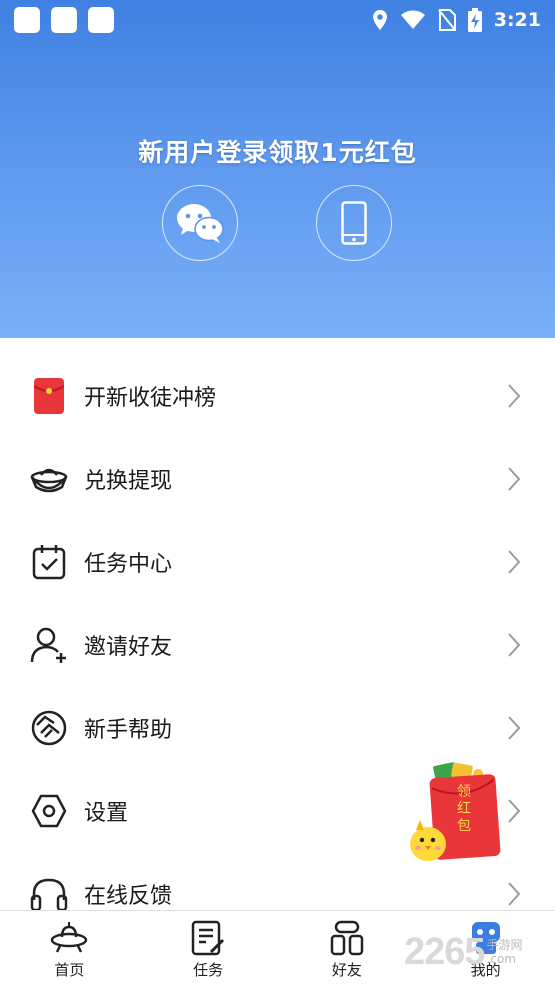 The width and height of the screenshot is (555, 986). What do you see at coordinates (346, 970) in the screenshot?
I see `nav-tab-label: 好友` at bounding box center [346, 970].